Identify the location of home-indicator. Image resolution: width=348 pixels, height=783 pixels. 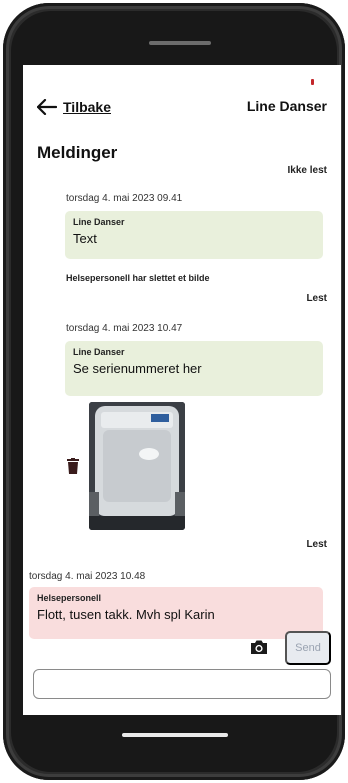
(175, 735).